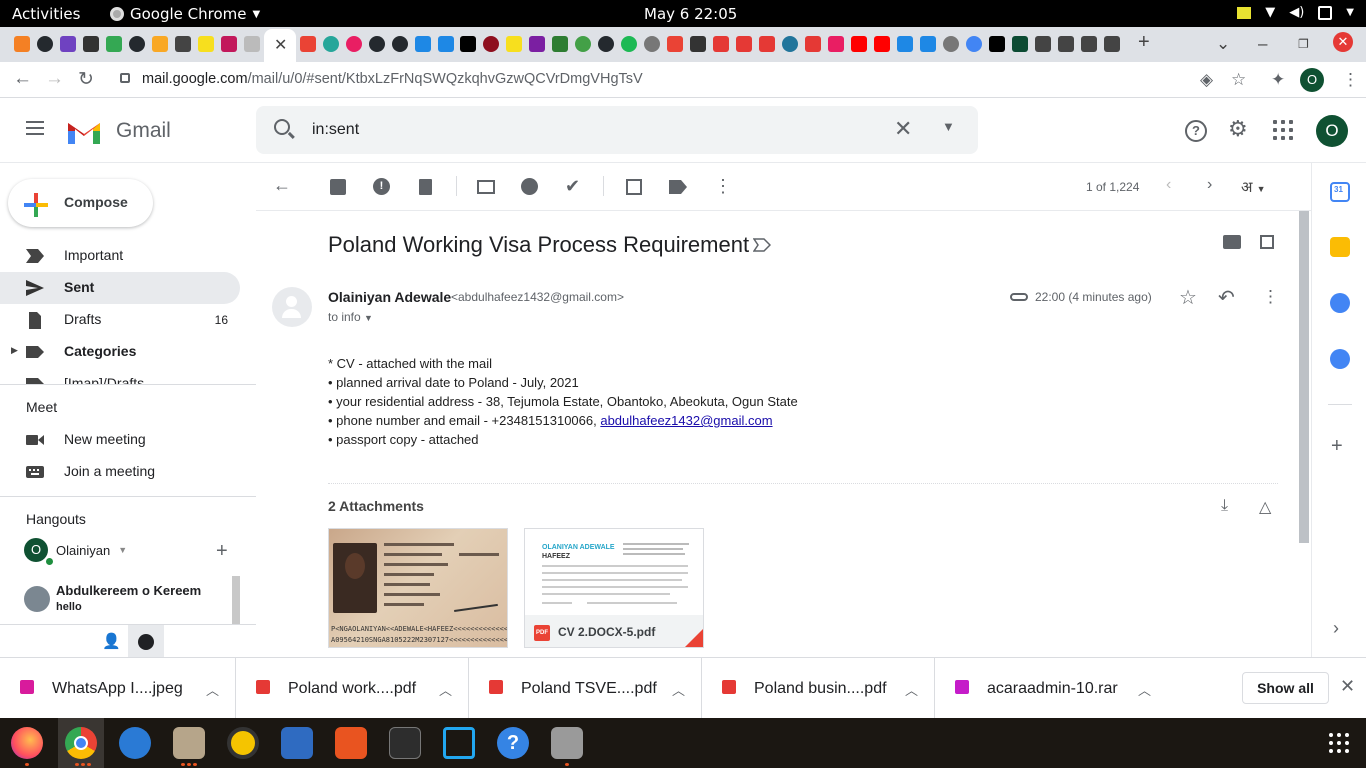  What do you see at coordinates (903, 129) in the screenshot?
I see `clear-search-icon: ✕` at bounding box center [903, 129].